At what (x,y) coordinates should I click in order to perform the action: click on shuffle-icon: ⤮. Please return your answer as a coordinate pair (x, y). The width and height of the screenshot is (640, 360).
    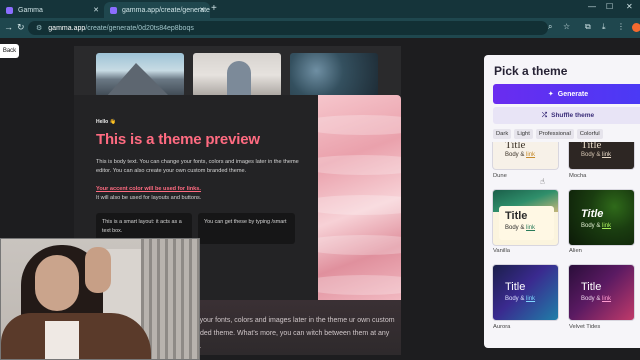
    Looking at the image, I should click on (544, 115).